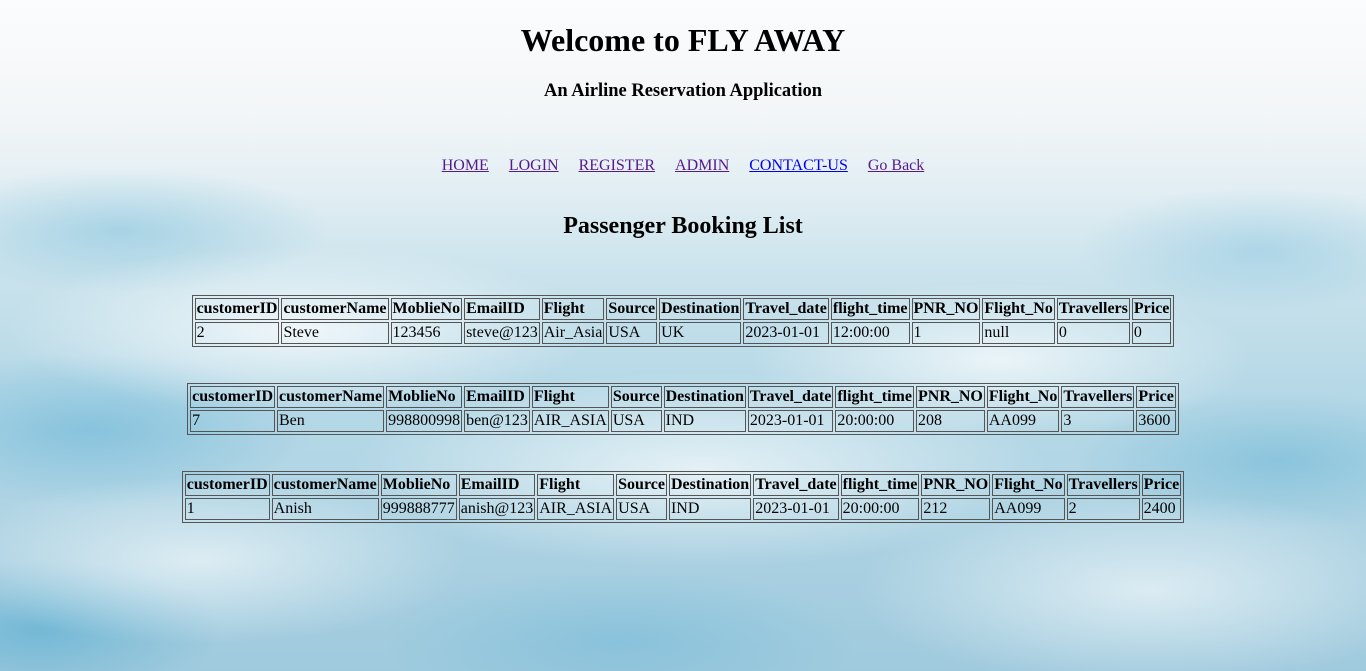  I want to click on cell-flight-time: 12:00:00, so click(870, 333).